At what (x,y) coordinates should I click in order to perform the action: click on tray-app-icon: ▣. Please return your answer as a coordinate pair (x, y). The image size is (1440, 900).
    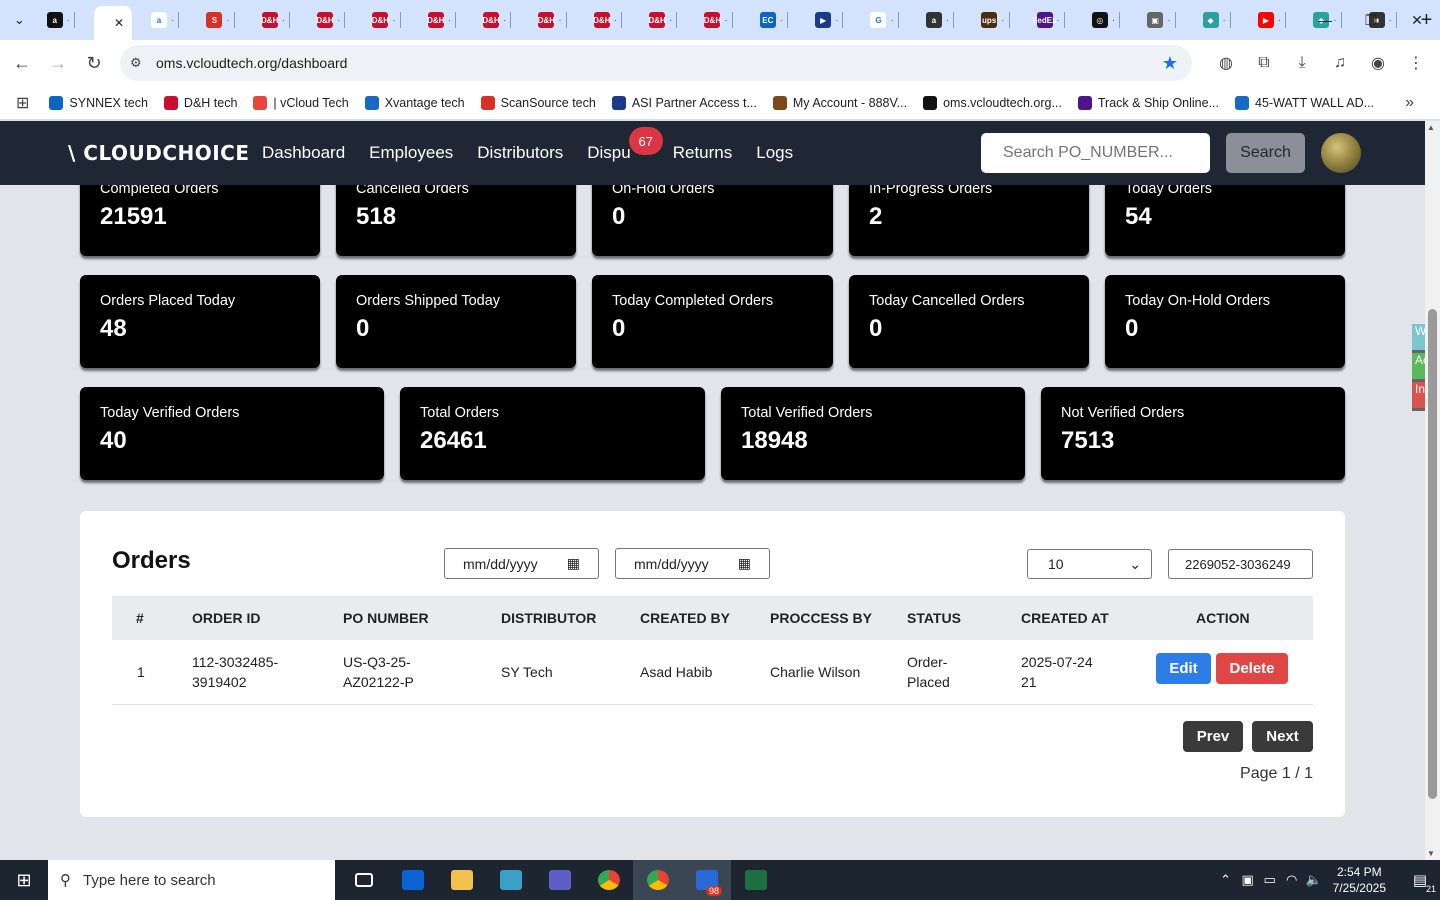
    Looking at the image, I should click on (1248, 880).